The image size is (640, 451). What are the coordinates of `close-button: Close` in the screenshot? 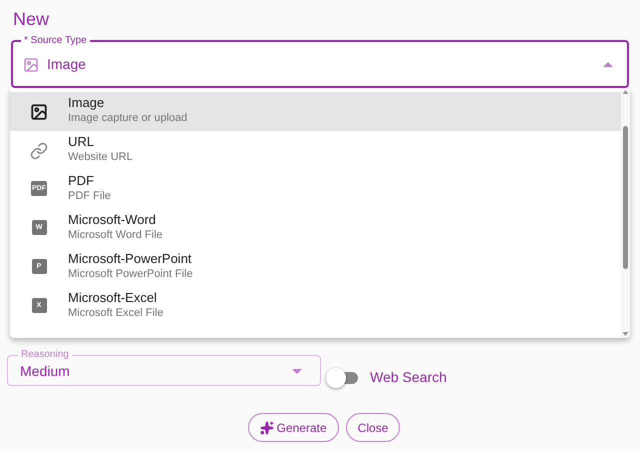 It's located at (373, 427).